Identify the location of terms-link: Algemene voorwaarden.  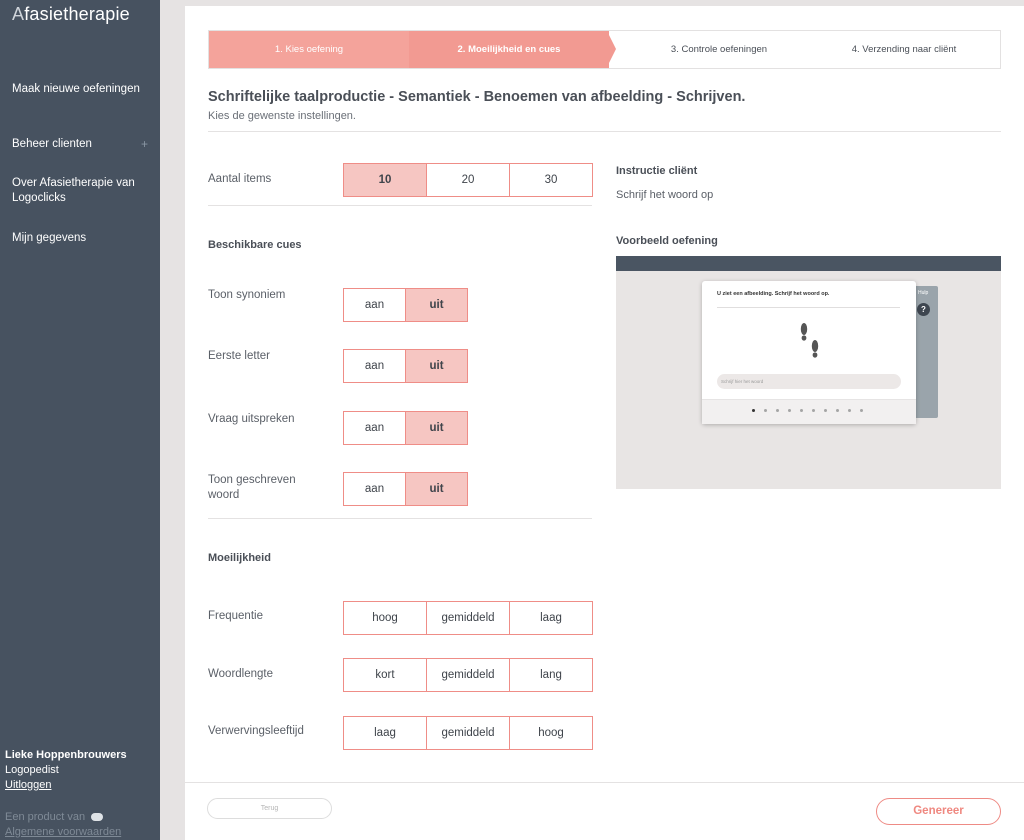
(63, 832).